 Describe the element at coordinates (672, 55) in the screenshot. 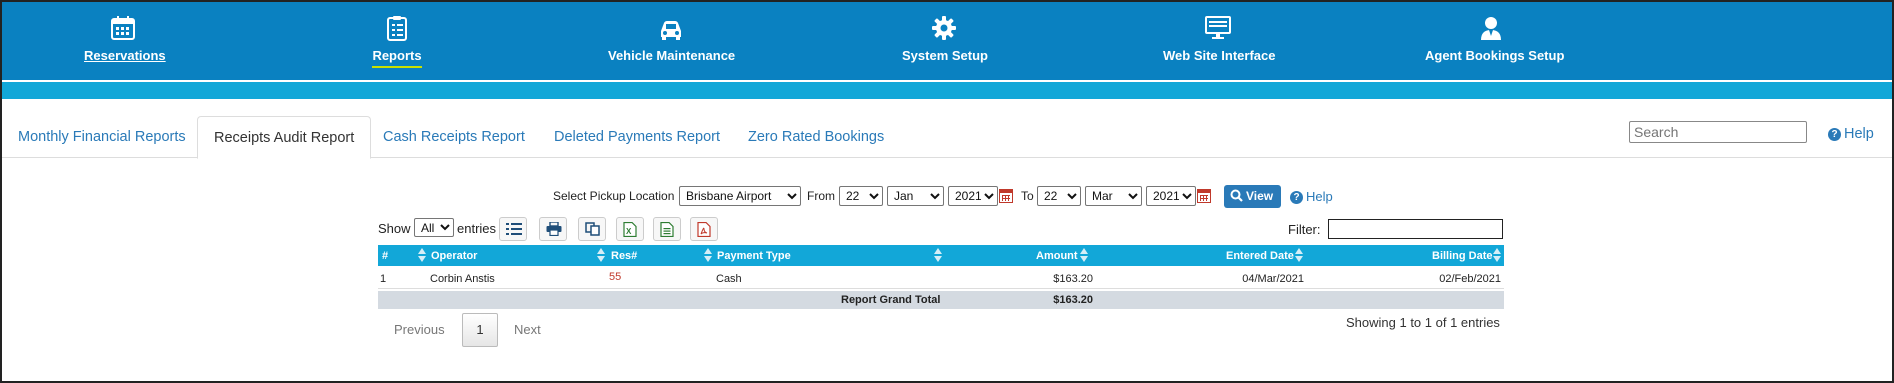

I see `nav-label-vehicle-maintenance: Vehicle Maintenance` at that location.